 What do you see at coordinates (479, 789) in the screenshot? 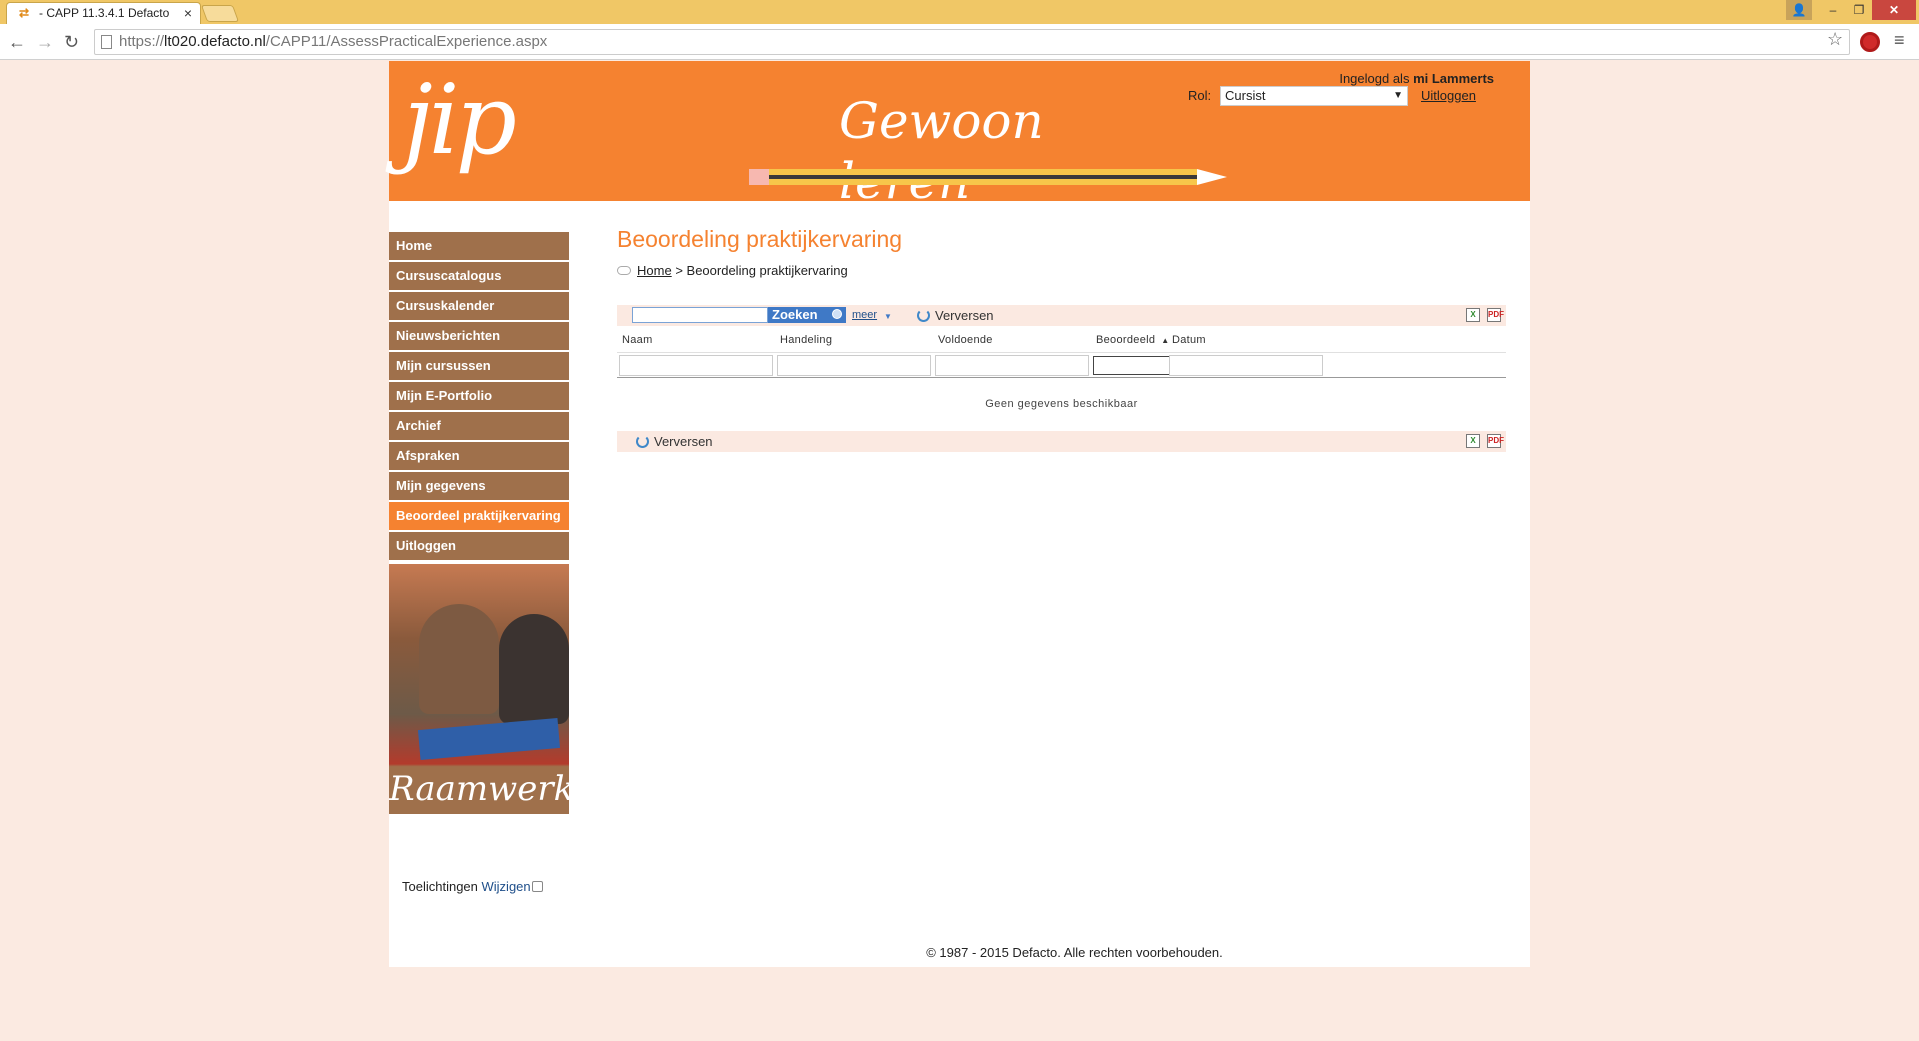
I see `raamwerk-brand: Raamwerk` at bounding box center [479, 789].